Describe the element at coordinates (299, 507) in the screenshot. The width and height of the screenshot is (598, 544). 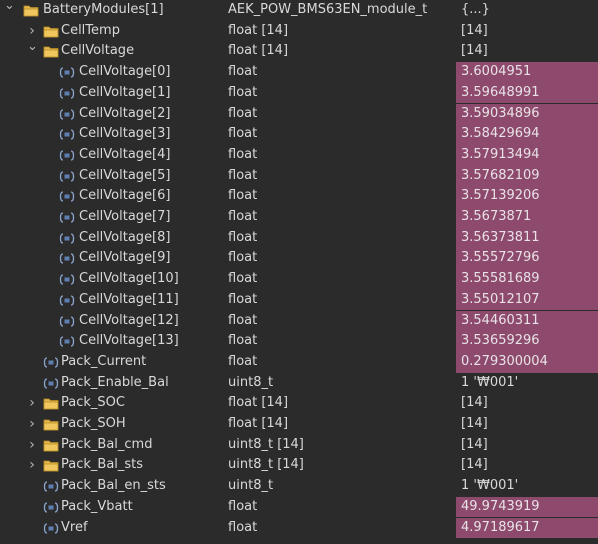
I see `tree-row: Pack_Vbatt float 49.9743919` at that location.